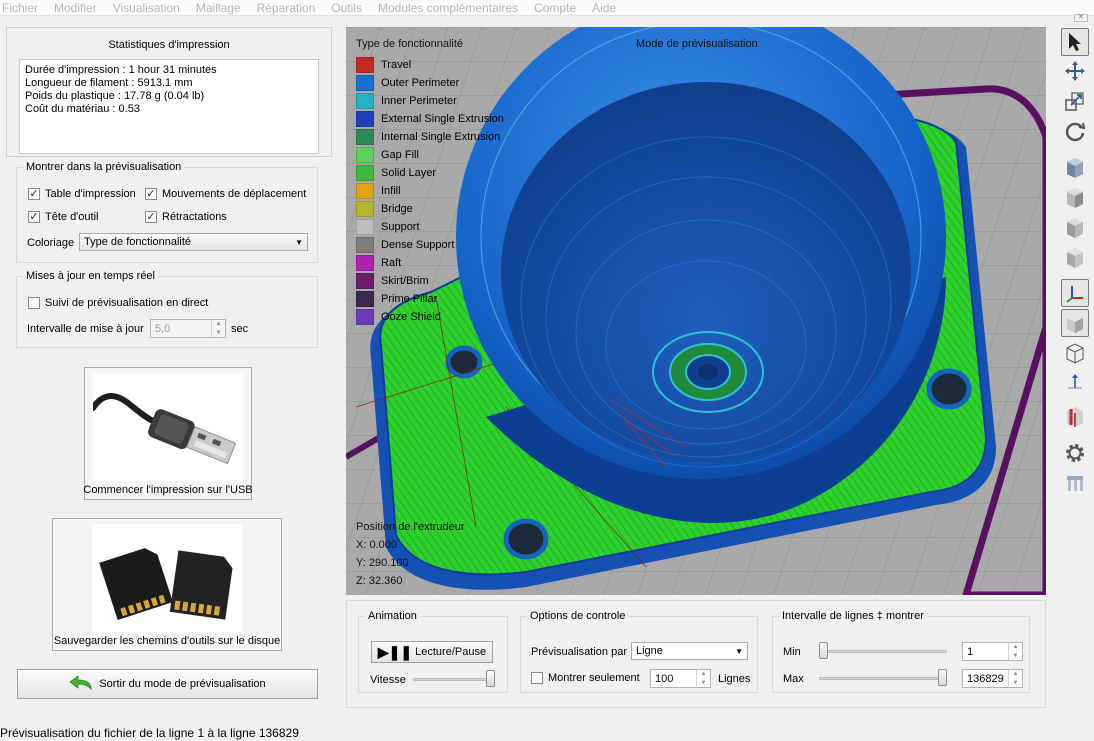  I want to click on checkbox-show-only: Montrer seulement, so click(585, 678).